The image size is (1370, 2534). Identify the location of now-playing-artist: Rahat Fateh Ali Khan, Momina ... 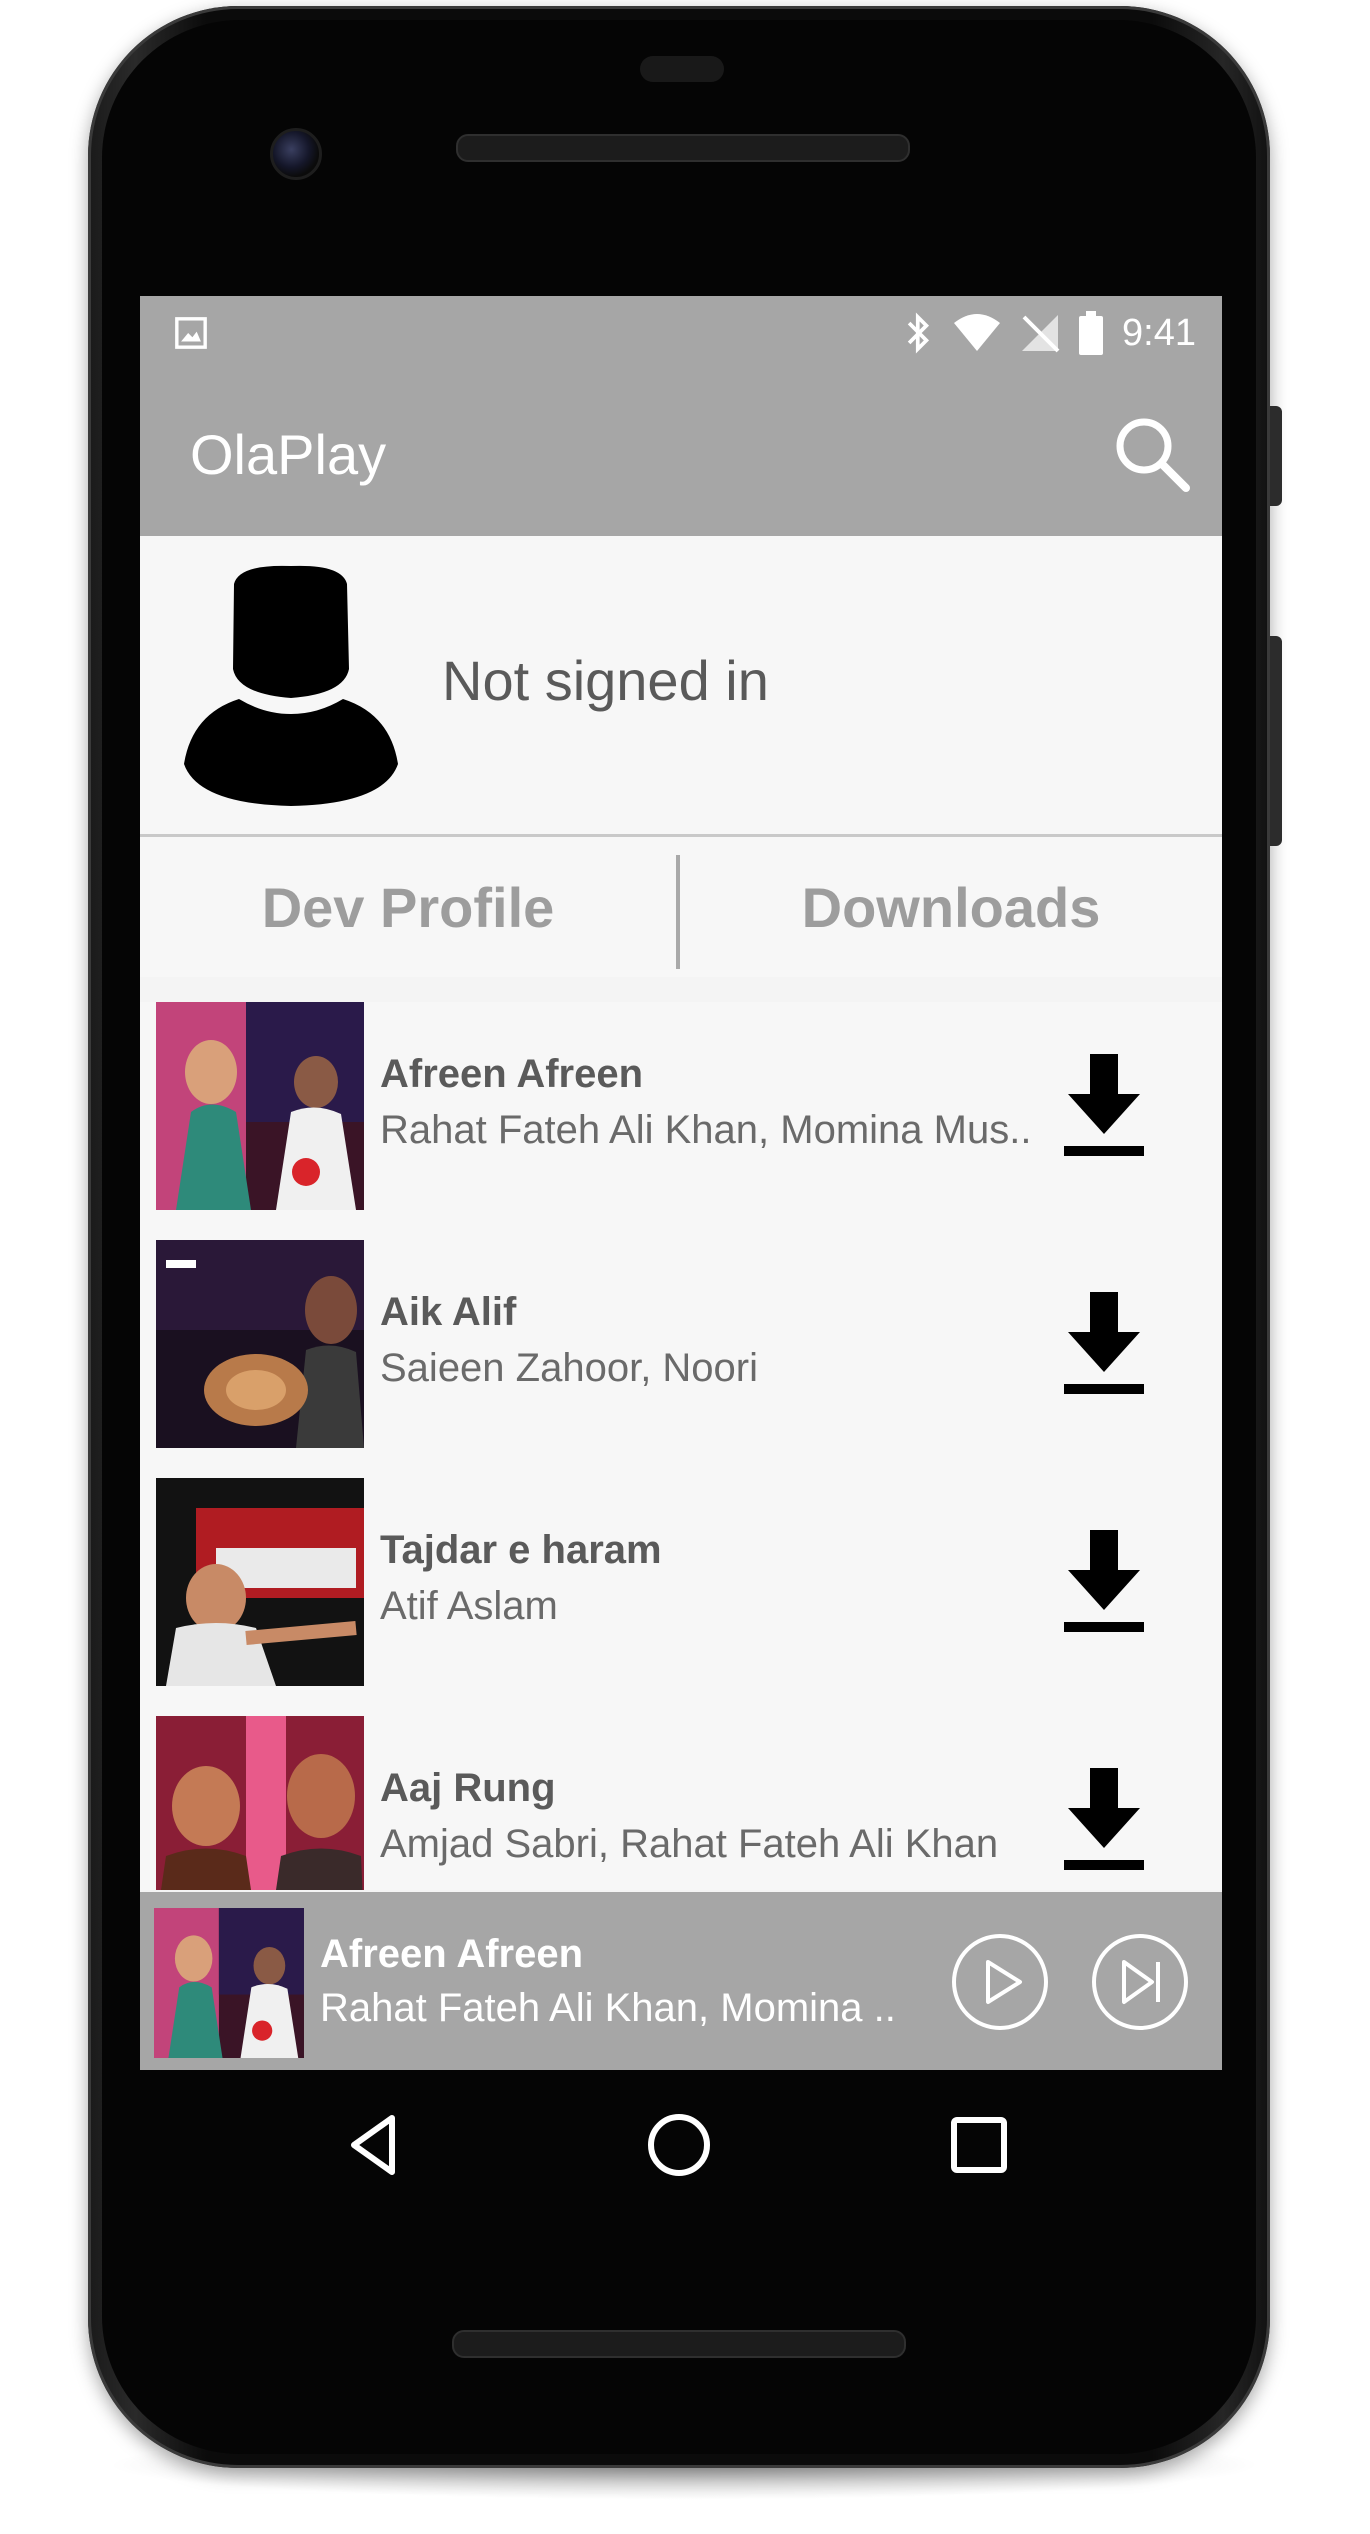
(608, 2008).